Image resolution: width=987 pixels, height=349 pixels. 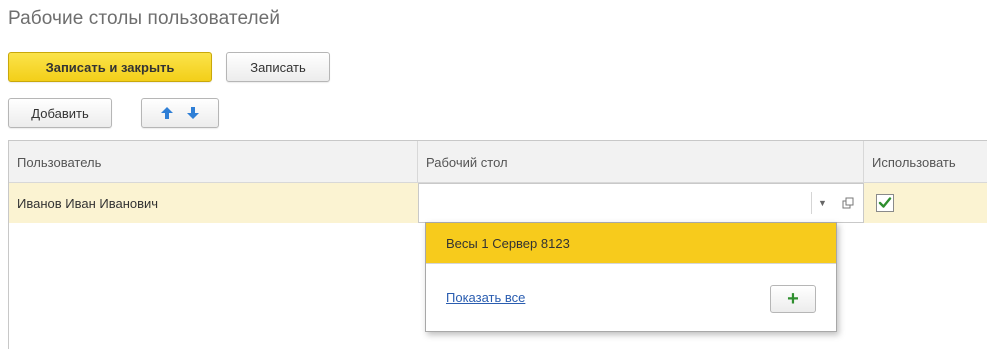 I want to click on page-title: Рабочие столы пользователей, so click(x=144, y=18).